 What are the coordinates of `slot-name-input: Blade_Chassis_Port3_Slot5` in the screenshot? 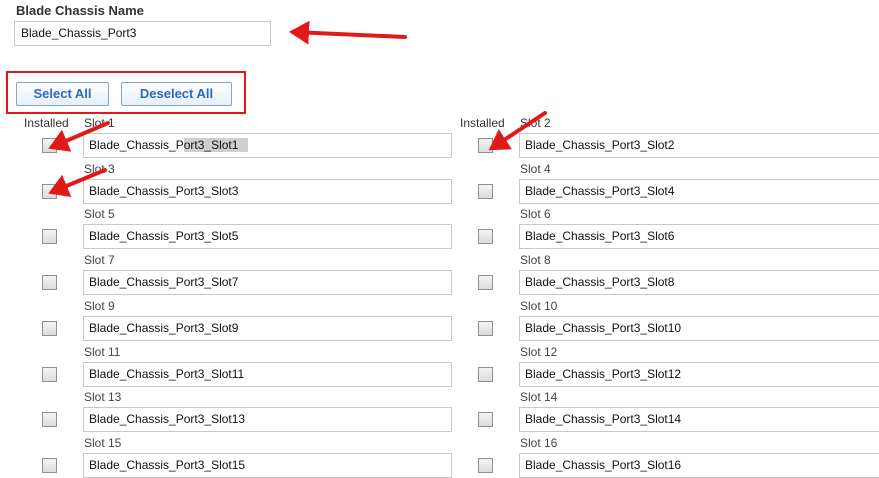 It's located at (267, 237).